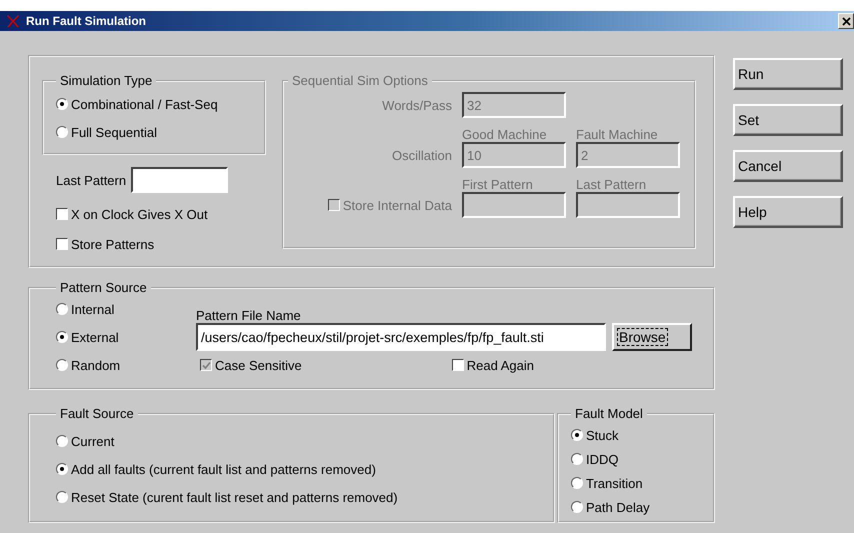 This screenshot has height=533, width=854. Describe the element at coordinates (155, 132) in the screenshot. I see `radio-option: Full Sequential` at that location.